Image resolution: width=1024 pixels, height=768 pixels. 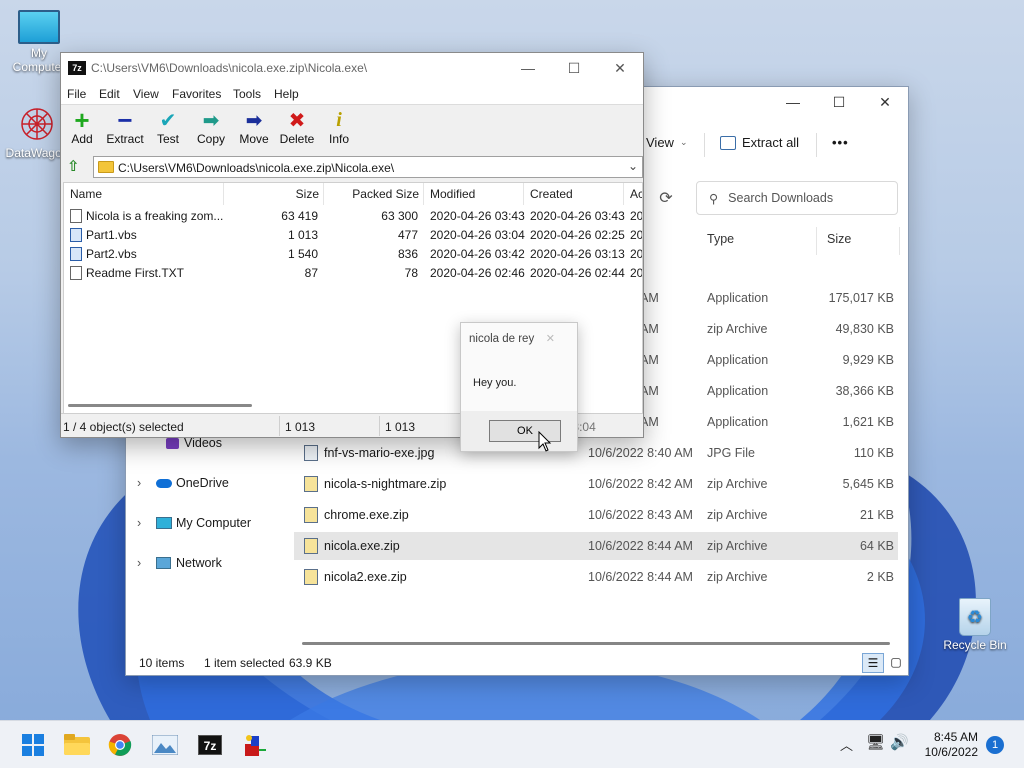 What do you see at coordinates (120, 745) in the screenshot?
I see `chrome-icon` at bounding box center [120, 745].